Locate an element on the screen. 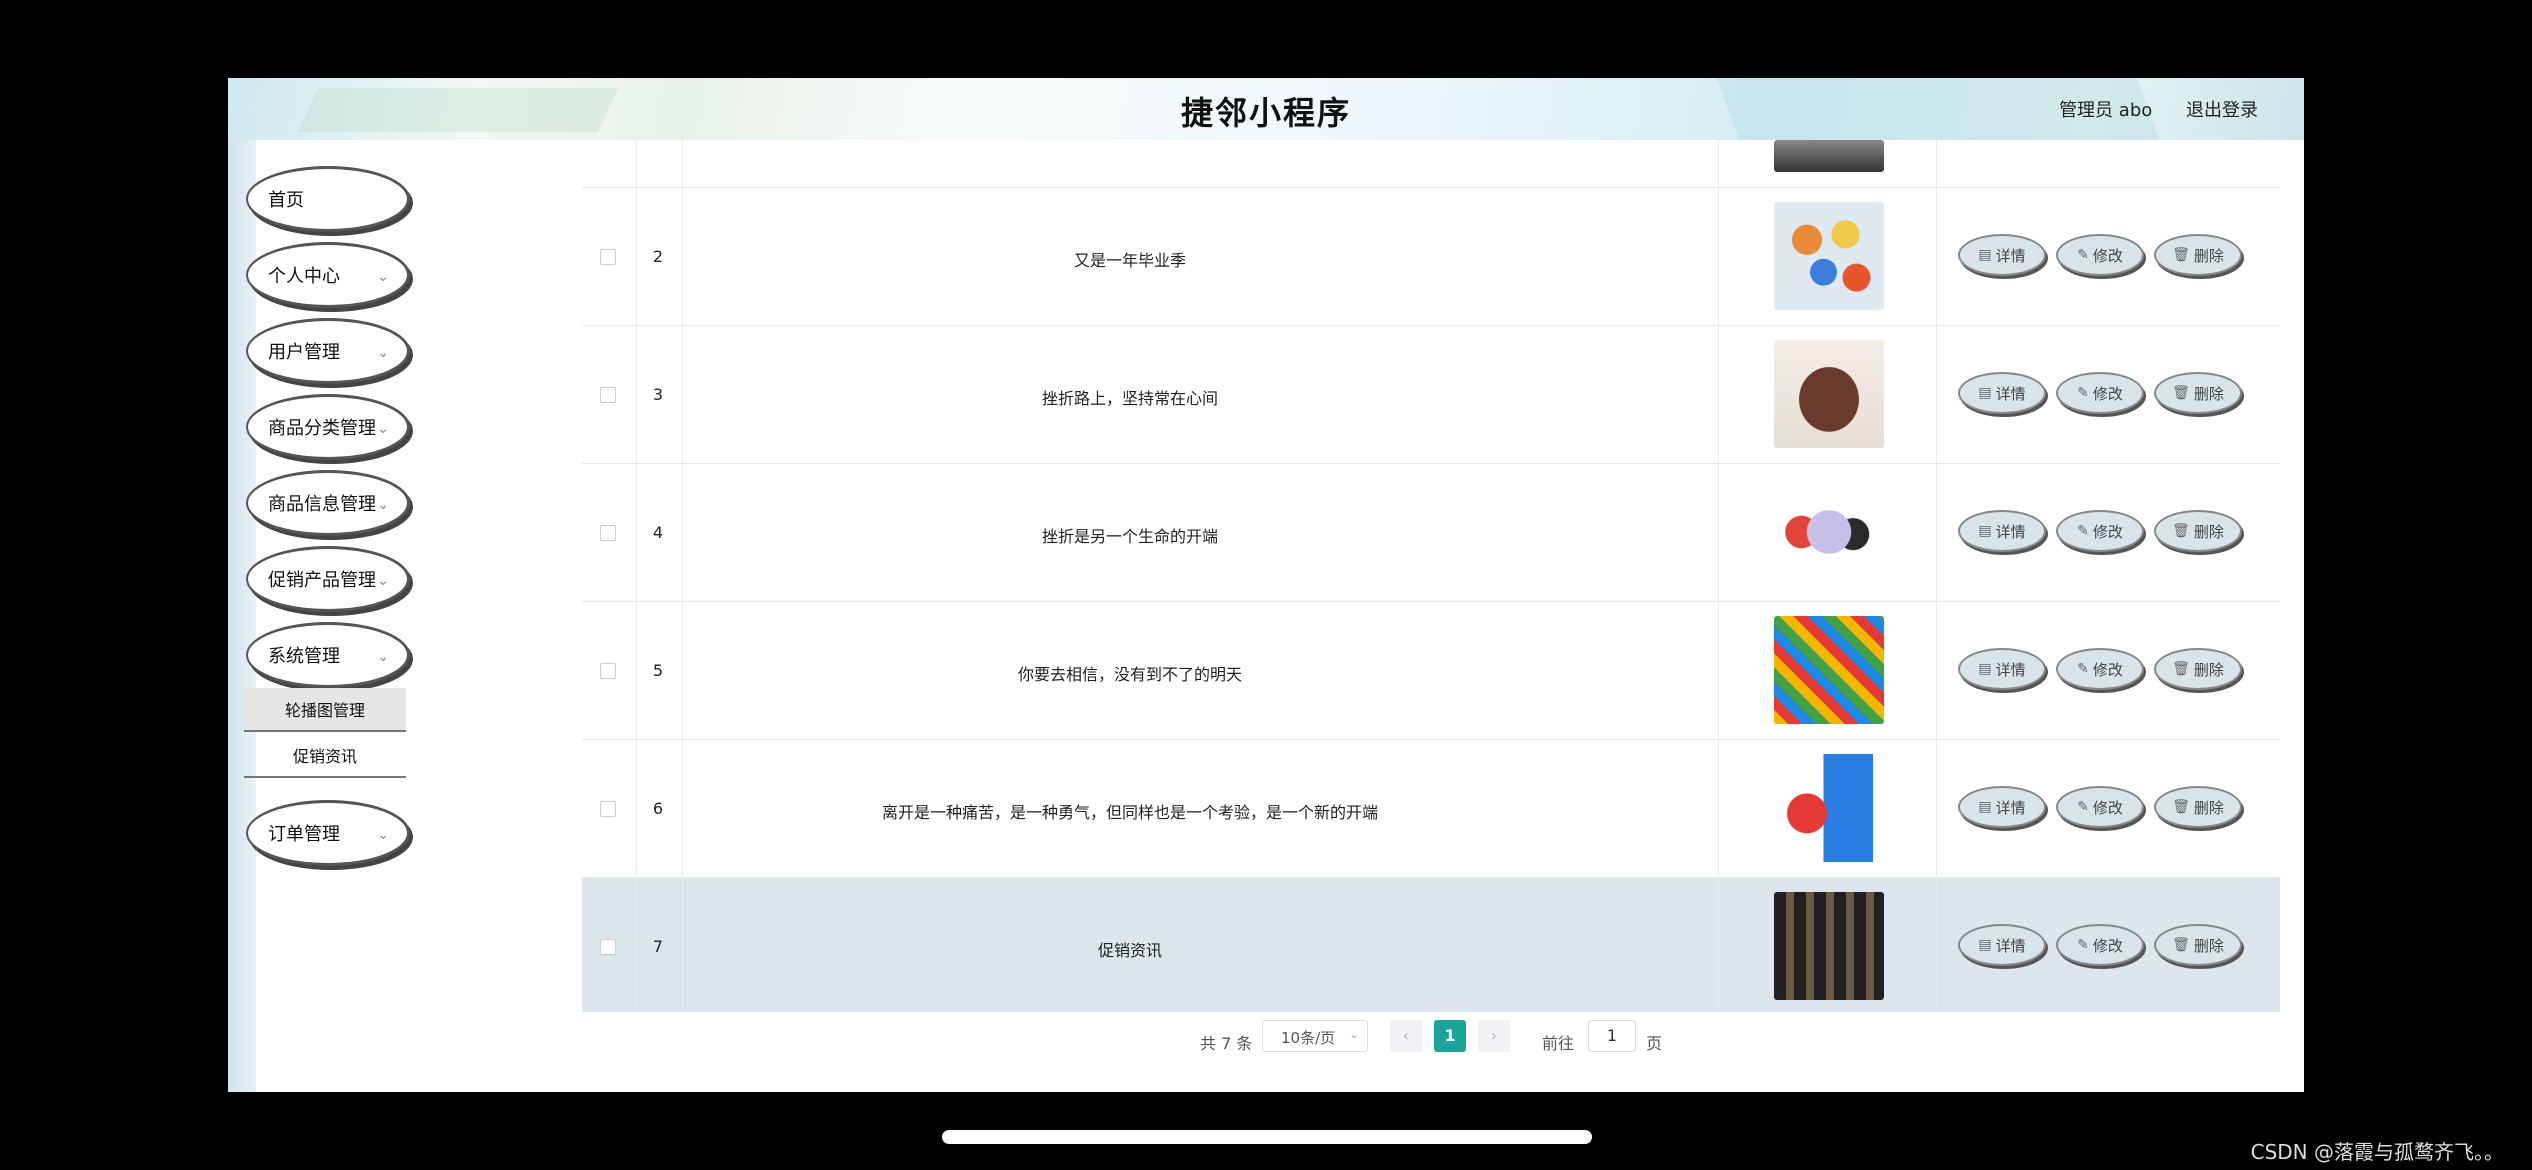 This screenshot has width=2532, height=1170. page-size-value: 10条/页 is located at coordinates (1308, 1038).